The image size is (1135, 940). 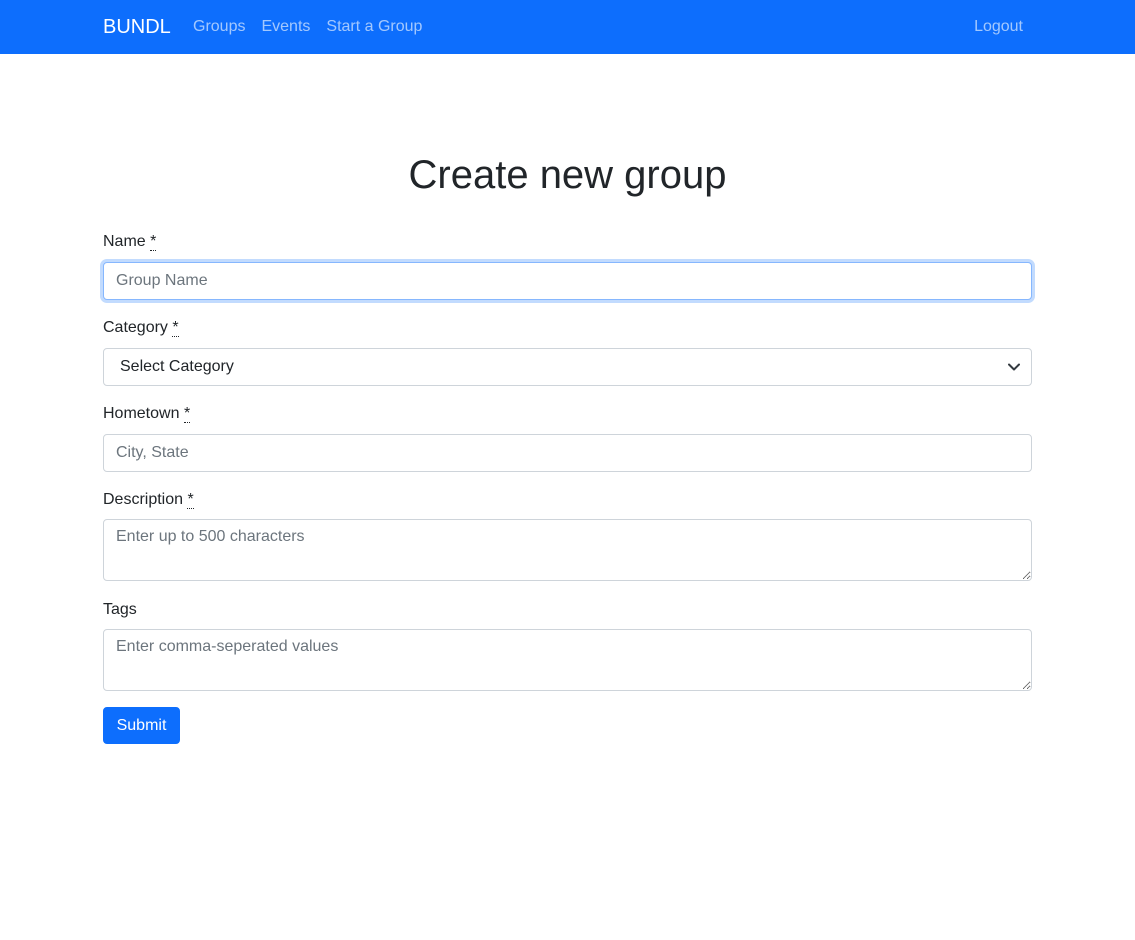 I want to click on category-label-text: Category, so click(x=135, y=327).